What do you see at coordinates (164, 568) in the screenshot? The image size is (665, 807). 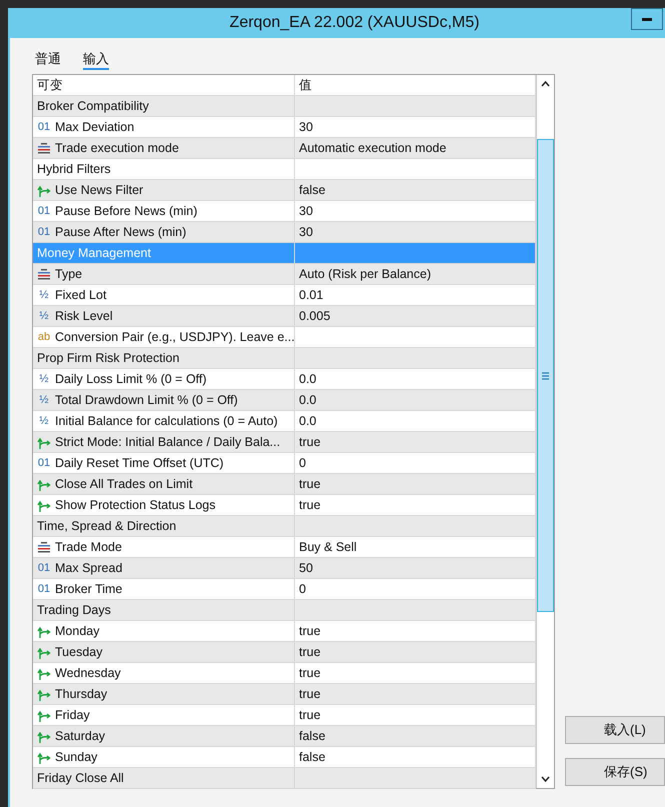 I see `parameter-name: 01 Max Spread` at bounding box center [164, 568].